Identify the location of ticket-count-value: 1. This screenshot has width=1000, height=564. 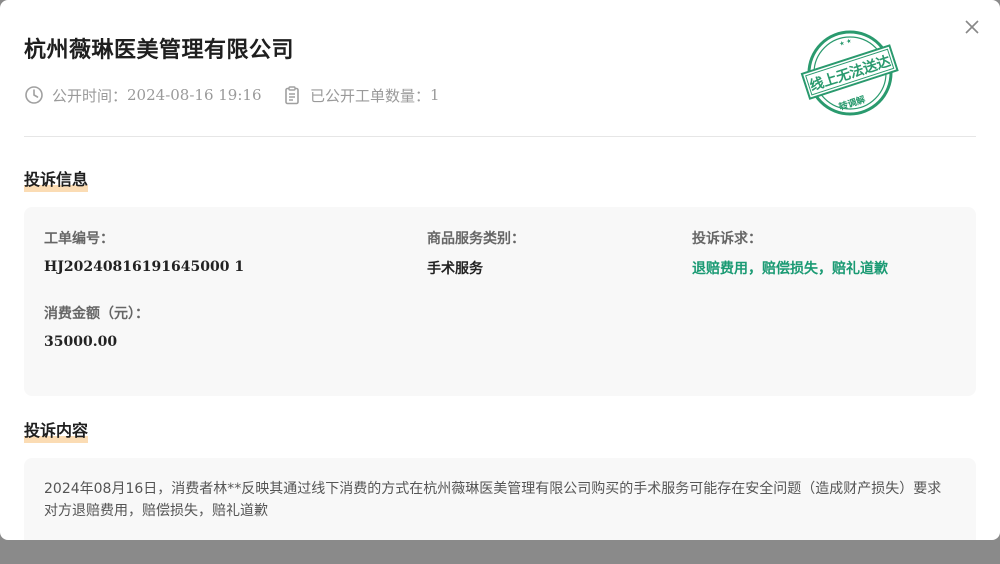
(435, 95).